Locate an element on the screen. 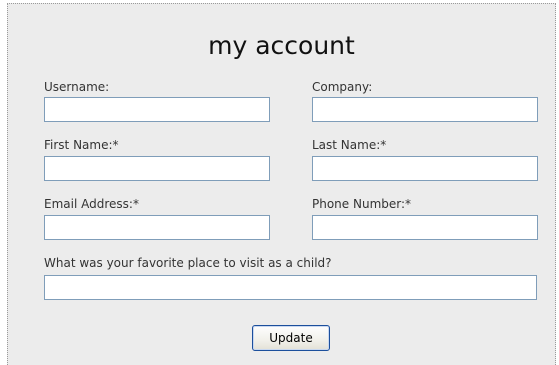 Image resolution: width=559 pixels, height=365 pixels. email-label: Email Address:* is located at coordinates (91, 204).